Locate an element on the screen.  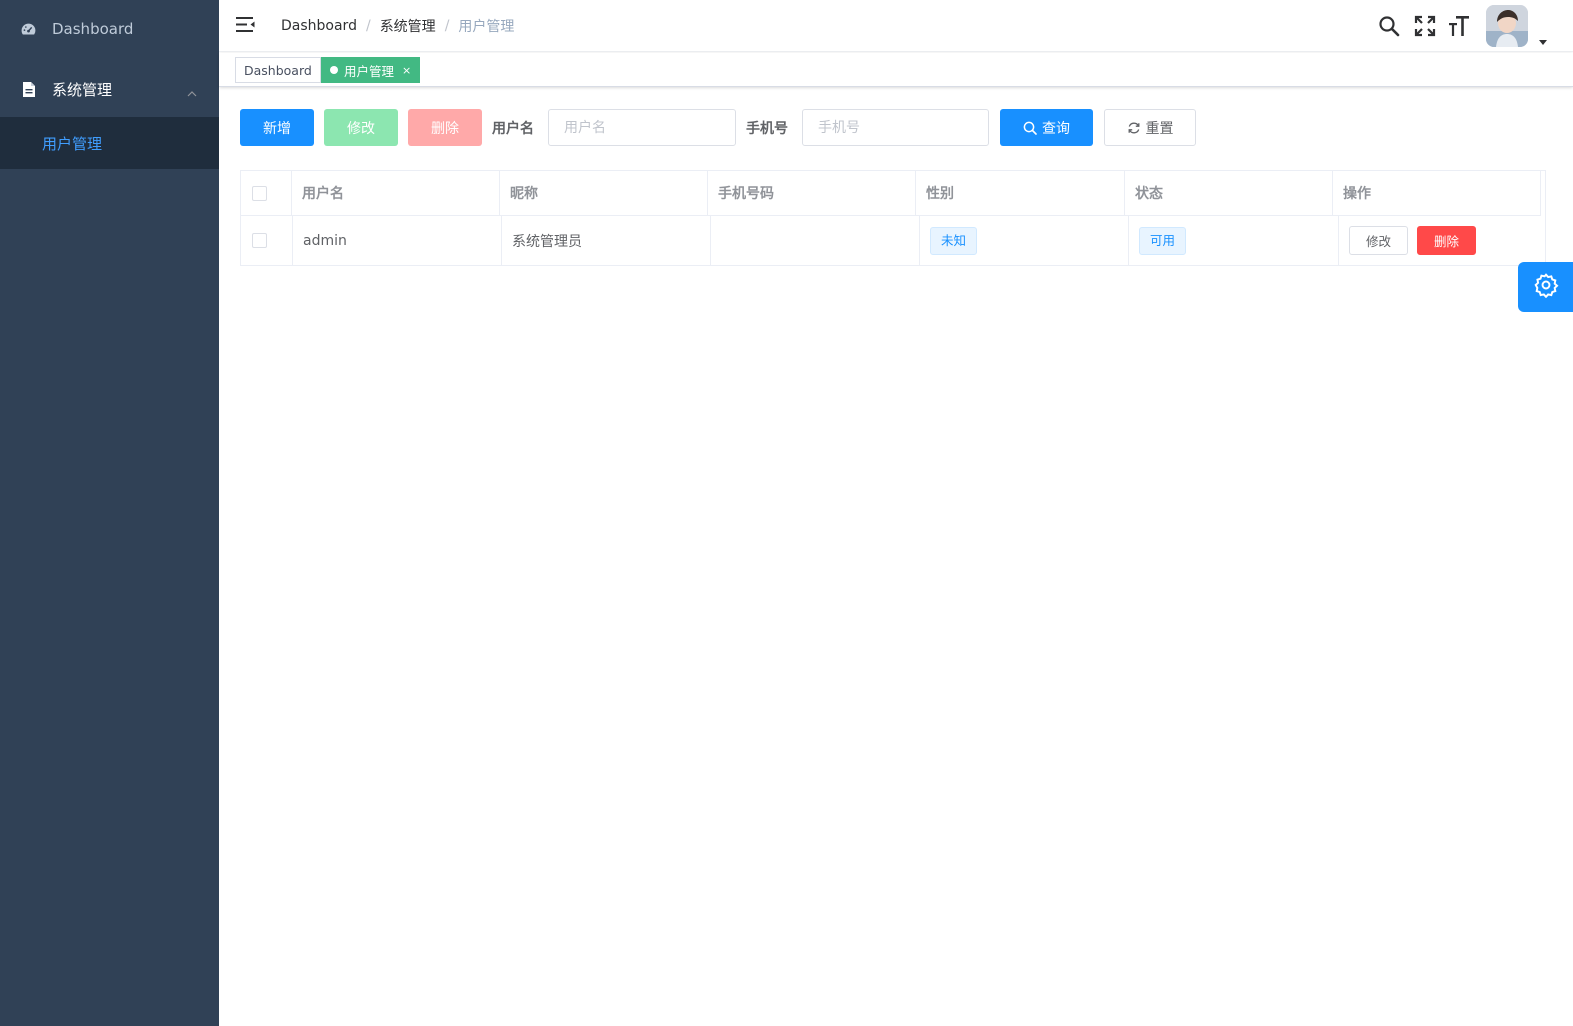
cell-username: admin is located at coordinates (397, 240).